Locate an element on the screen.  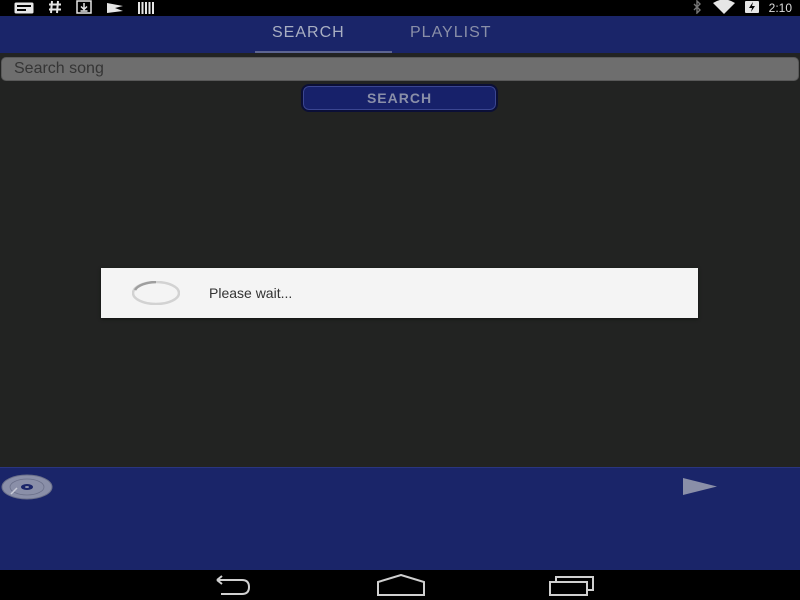
notification-card-icon is located at coordinates (24, 9).